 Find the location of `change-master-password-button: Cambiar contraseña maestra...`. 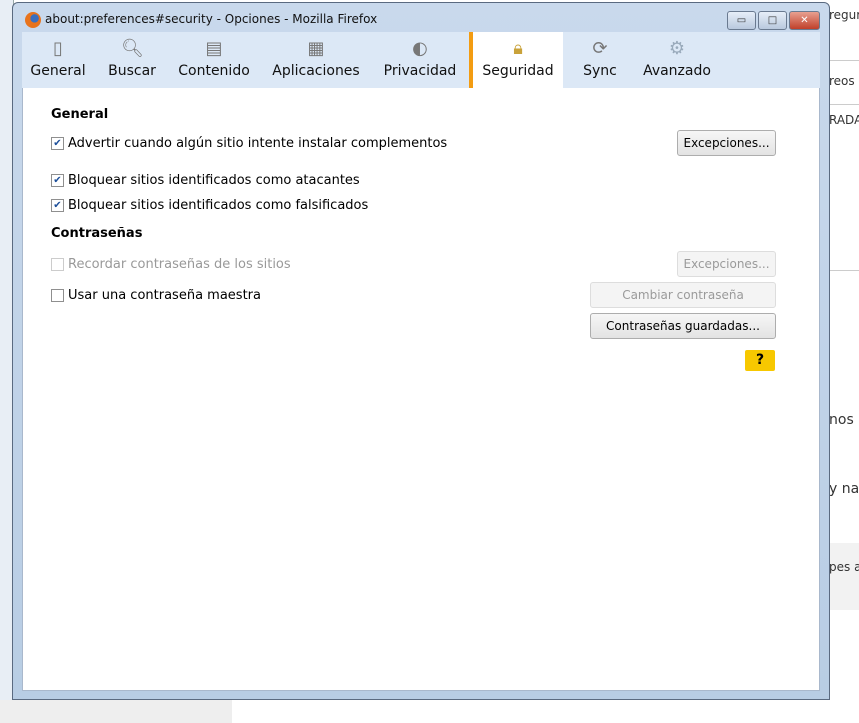

change-master-password-button: Cambiar contraseña maestra... is located at coordinates (683, 304).